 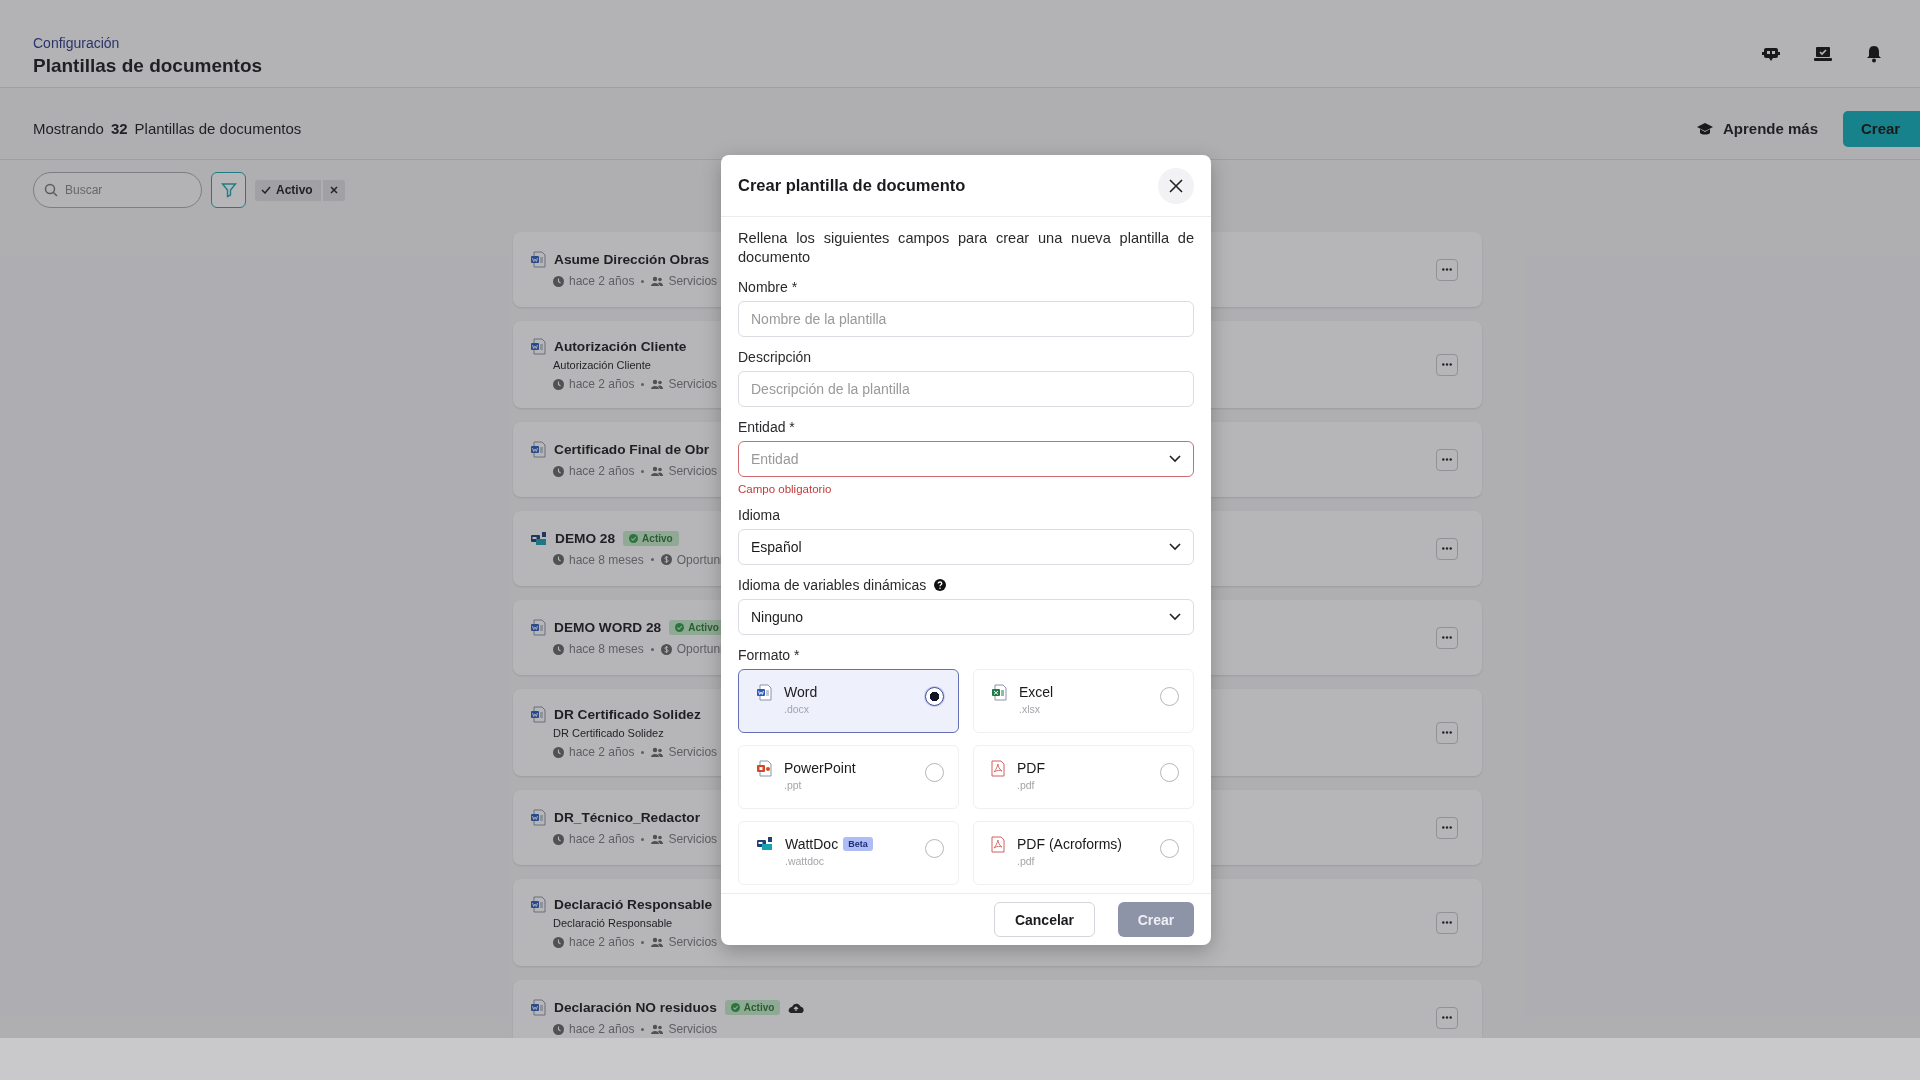 What do you see at coordinates (633, 904) in the screenshot?
I see `template-title: Declaració Responsable` at bounding box center [633, 904].